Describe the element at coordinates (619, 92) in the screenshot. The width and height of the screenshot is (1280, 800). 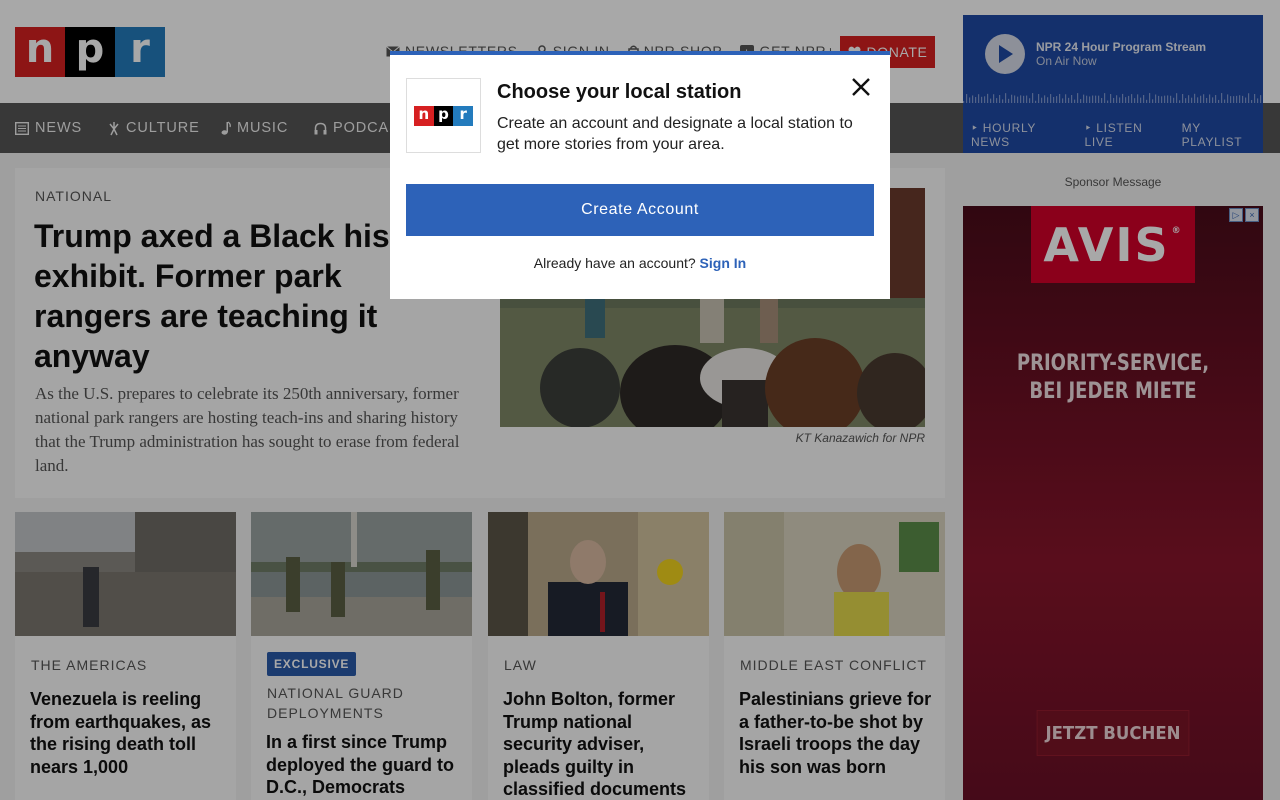
I see `modal-title: Choose your local station` at that location.